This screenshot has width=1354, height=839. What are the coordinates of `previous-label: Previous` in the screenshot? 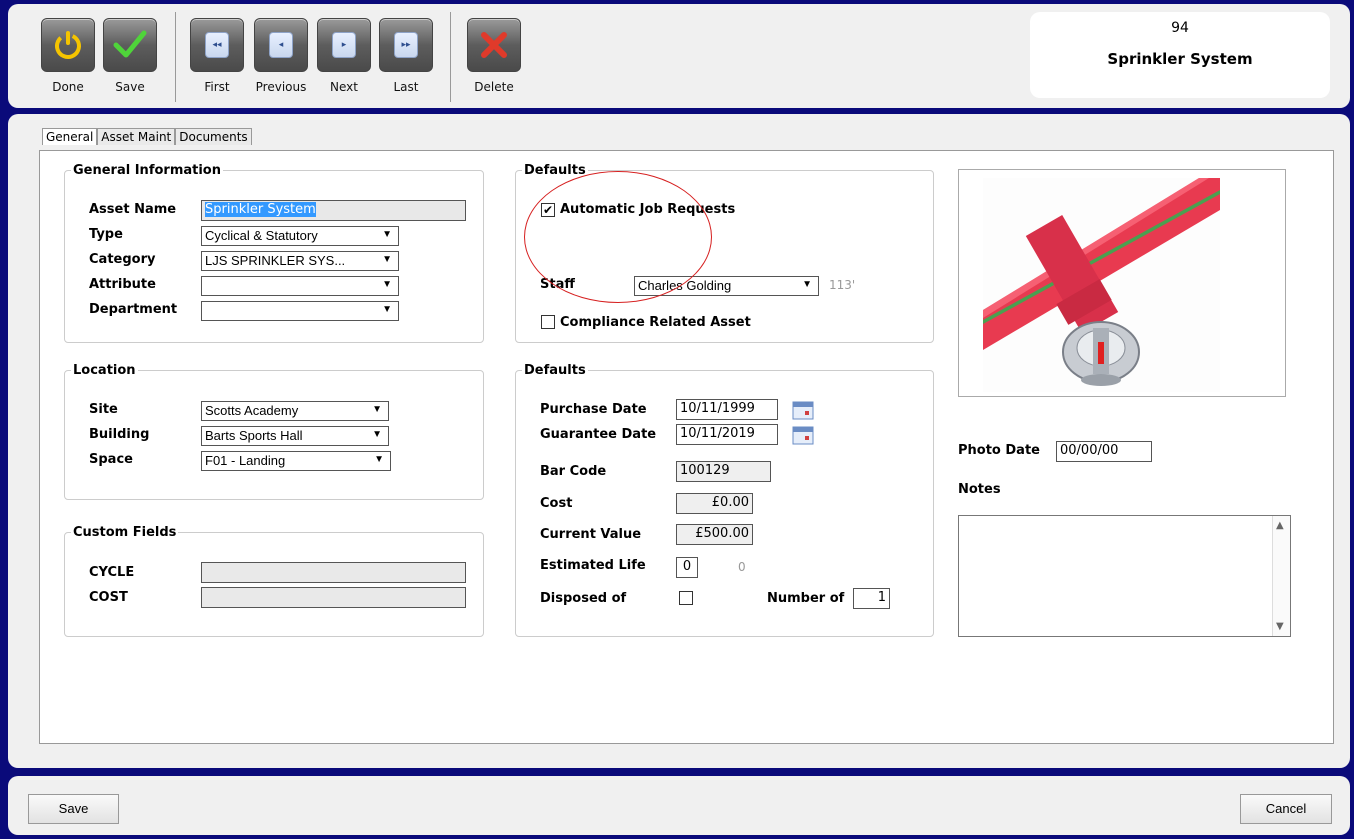 It's located at (281, 87).